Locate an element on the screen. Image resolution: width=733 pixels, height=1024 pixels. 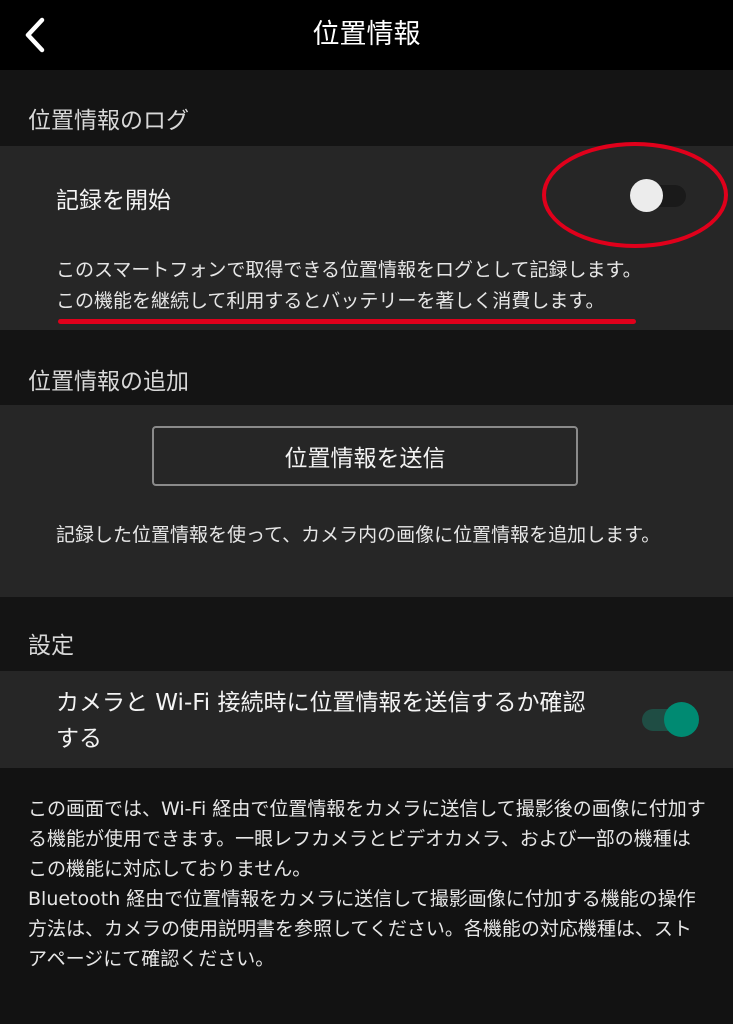
section-header-log: 位置情報のログ is located at coordinates (366, 108).